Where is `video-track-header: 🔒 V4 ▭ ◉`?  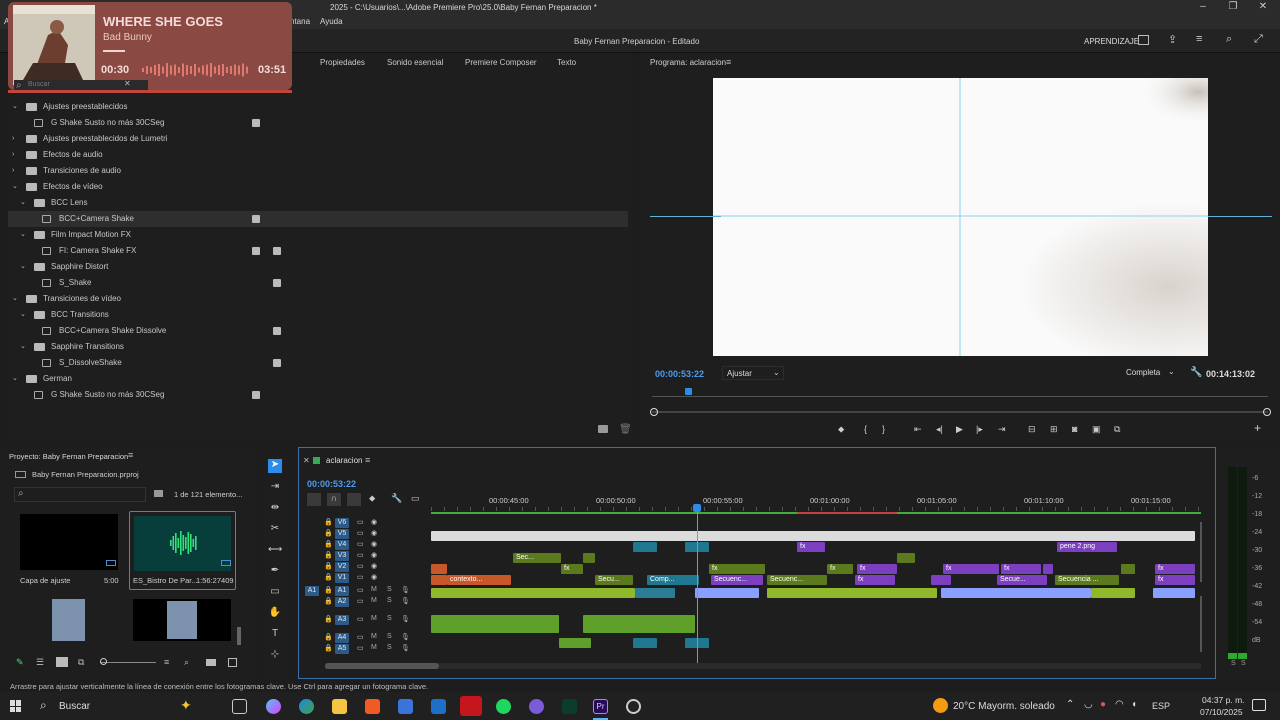
video-track-header: 🔒 V4 ▭ ◉ is located at coordinates (364, 545).